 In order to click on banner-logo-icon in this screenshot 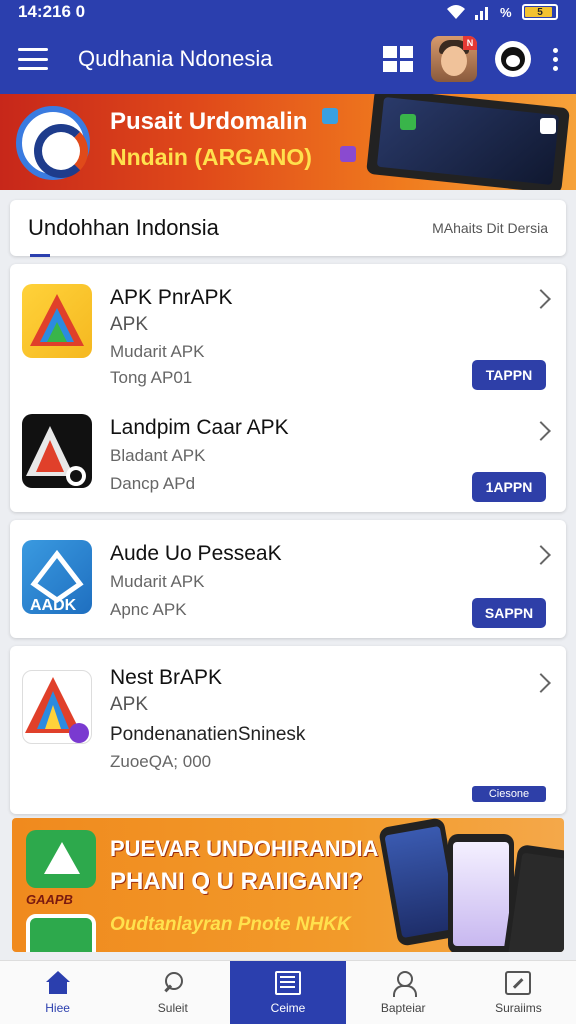, I will do `click(53, 143)`.